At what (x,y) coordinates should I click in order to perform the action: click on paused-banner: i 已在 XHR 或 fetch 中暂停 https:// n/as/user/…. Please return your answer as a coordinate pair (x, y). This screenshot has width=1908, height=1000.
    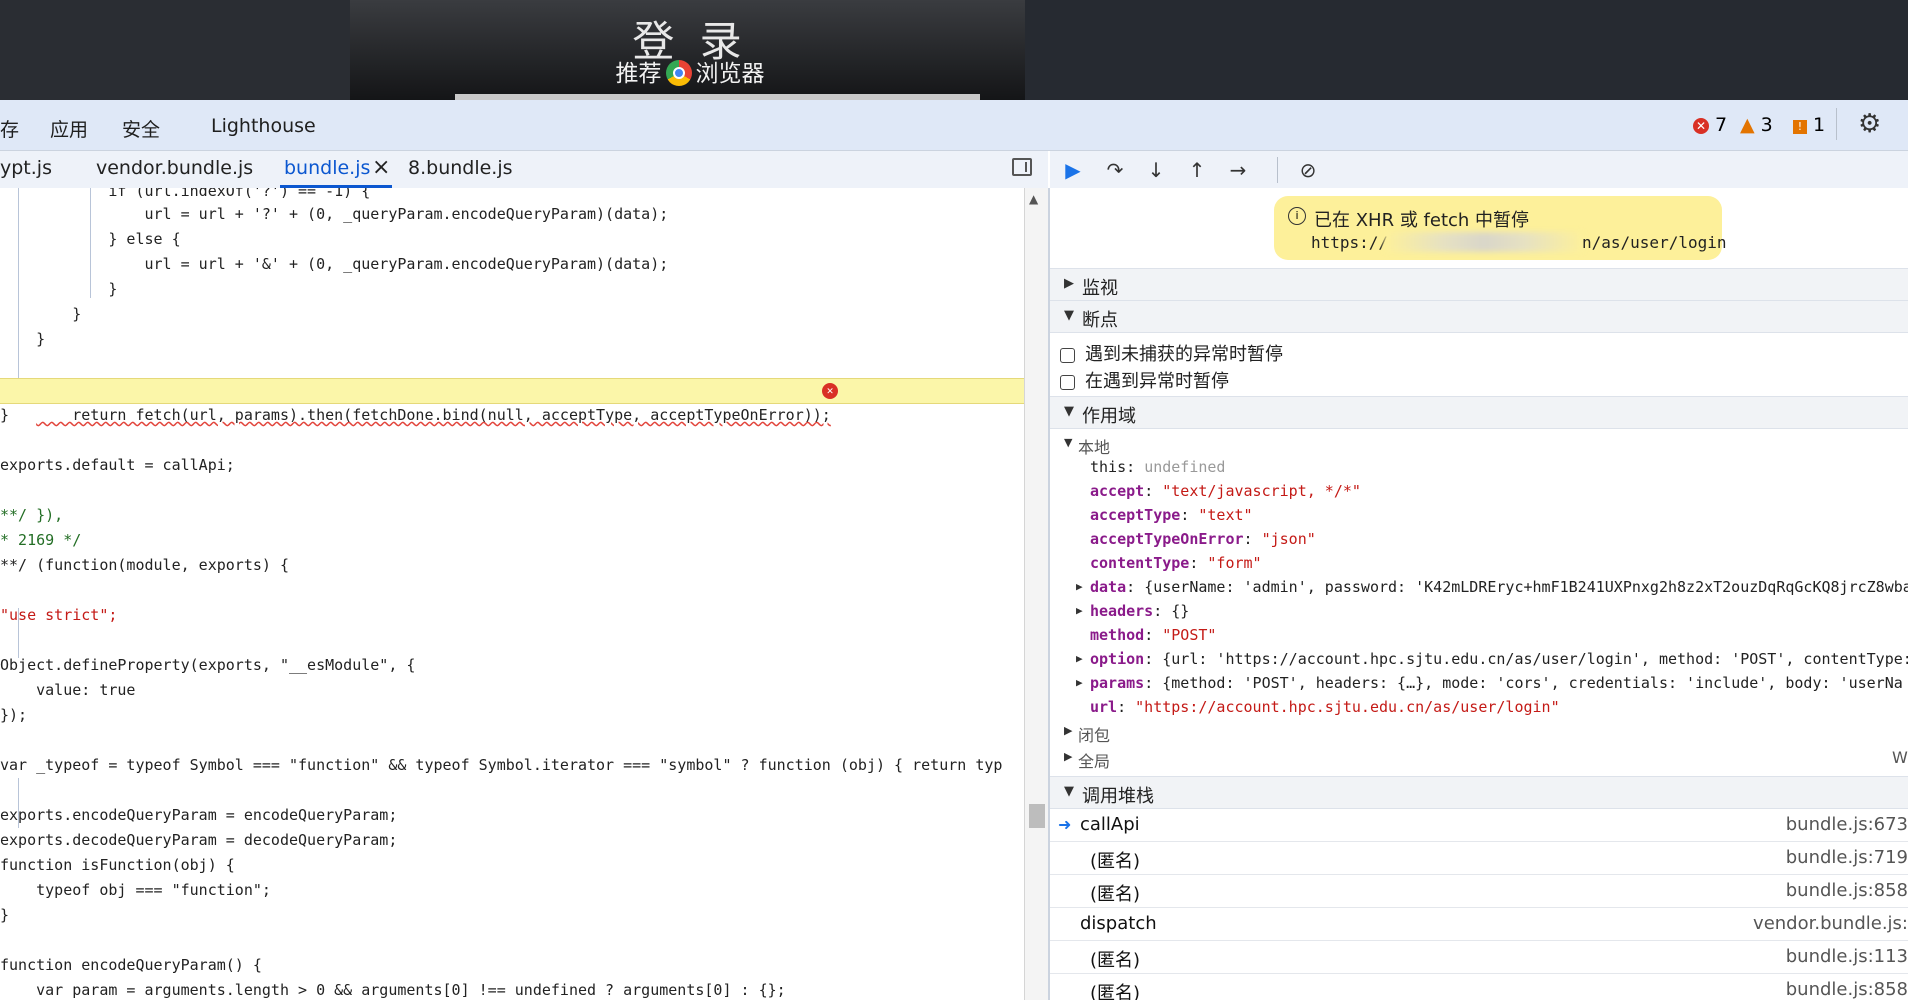
    Looking at the image, I should click on (1500, 228).